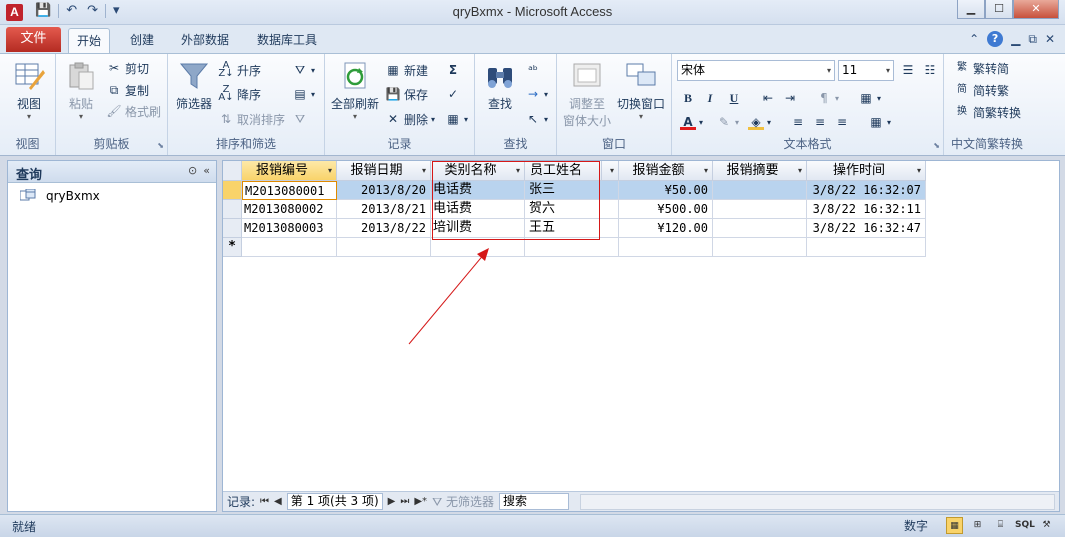  Describe the element at coordinates (206, 170) in the screenshot. I see `nav-collapse-icon: «` at that location.